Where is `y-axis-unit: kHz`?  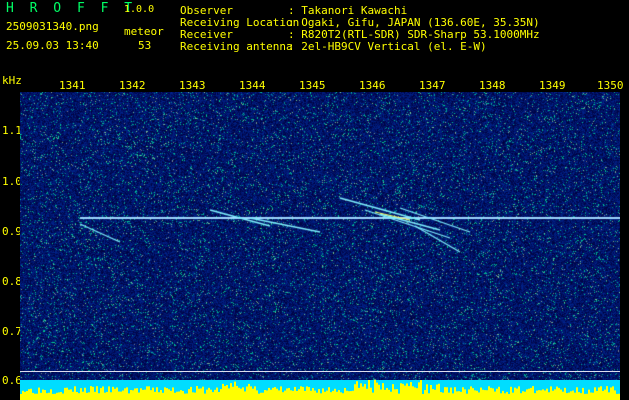
y-axis-unit: kHz is located at coordinates (12, 80).